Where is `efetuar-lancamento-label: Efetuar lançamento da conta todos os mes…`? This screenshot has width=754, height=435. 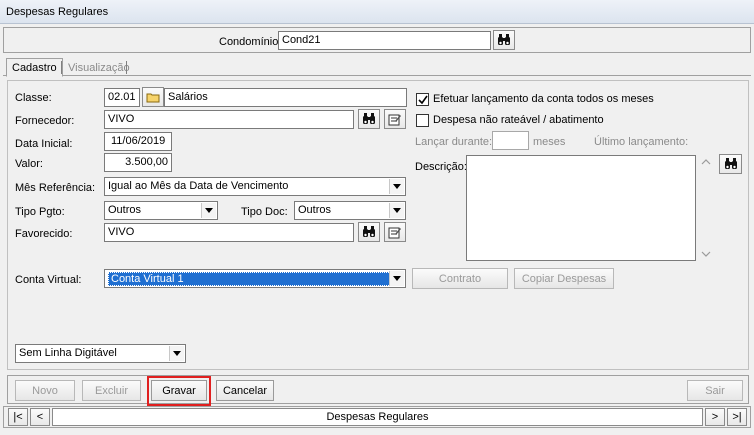
efetuar-lancamento-label: Efetuar lançamento da conta todos os mes… is located at coordinates (543, 99).